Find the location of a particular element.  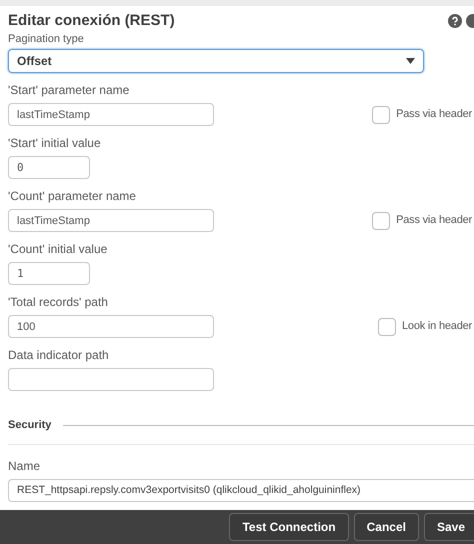

field-label: 'Start' initial value is located at coordinates (55, 143).